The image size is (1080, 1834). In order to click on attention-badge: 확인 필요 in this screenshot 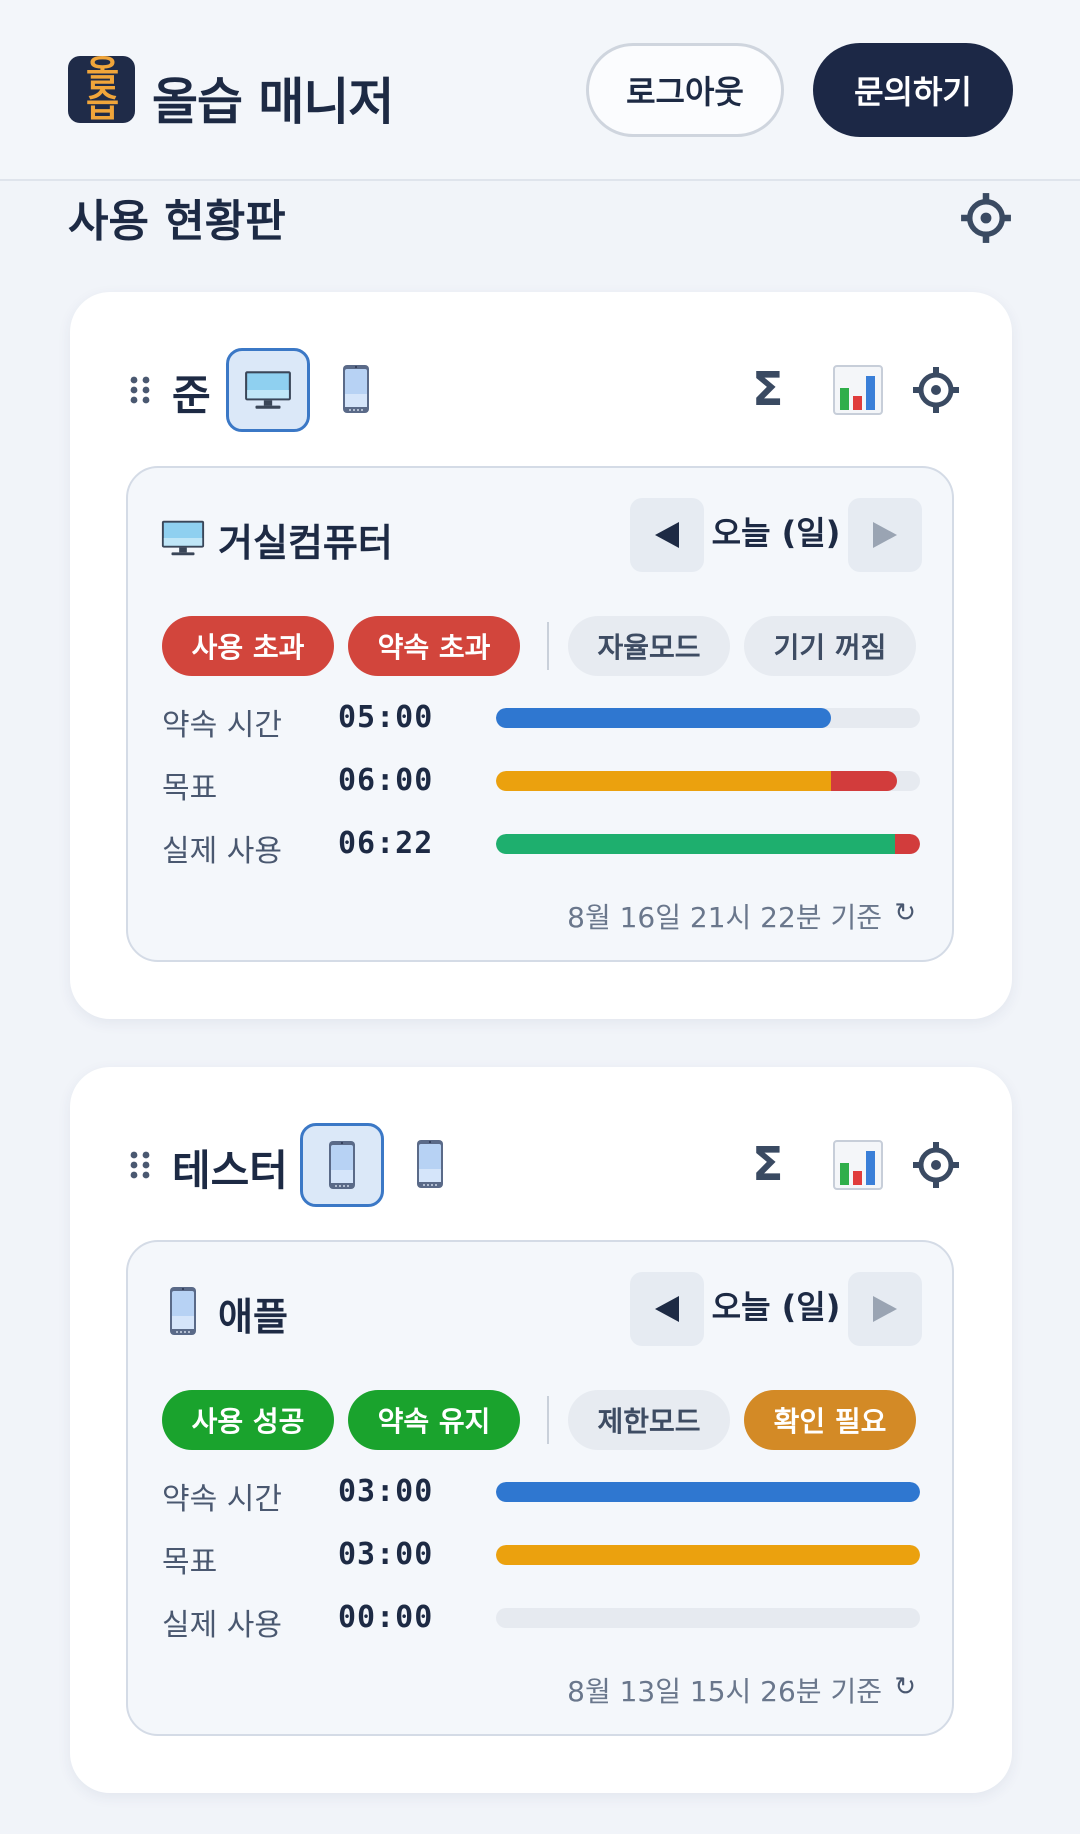, I will do `click(830, 1420)`.